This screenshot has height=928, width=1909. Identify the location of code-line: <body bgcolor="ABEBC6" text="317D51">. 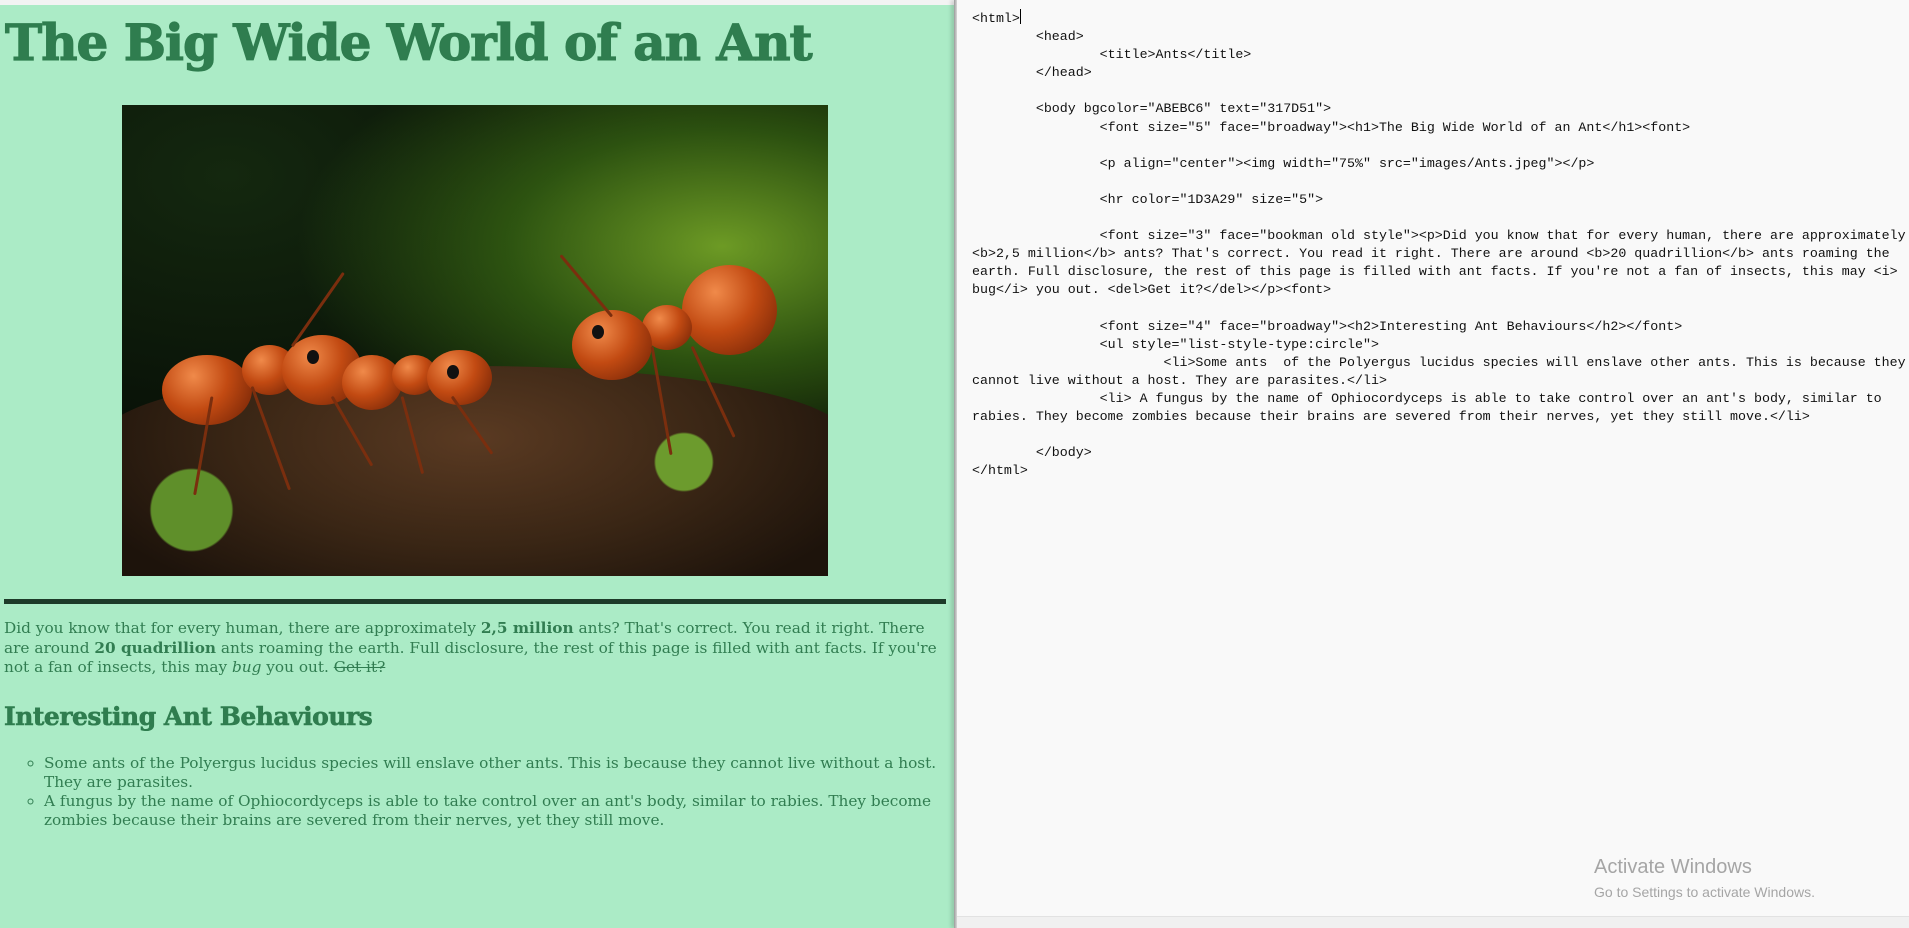
(1152, 109).